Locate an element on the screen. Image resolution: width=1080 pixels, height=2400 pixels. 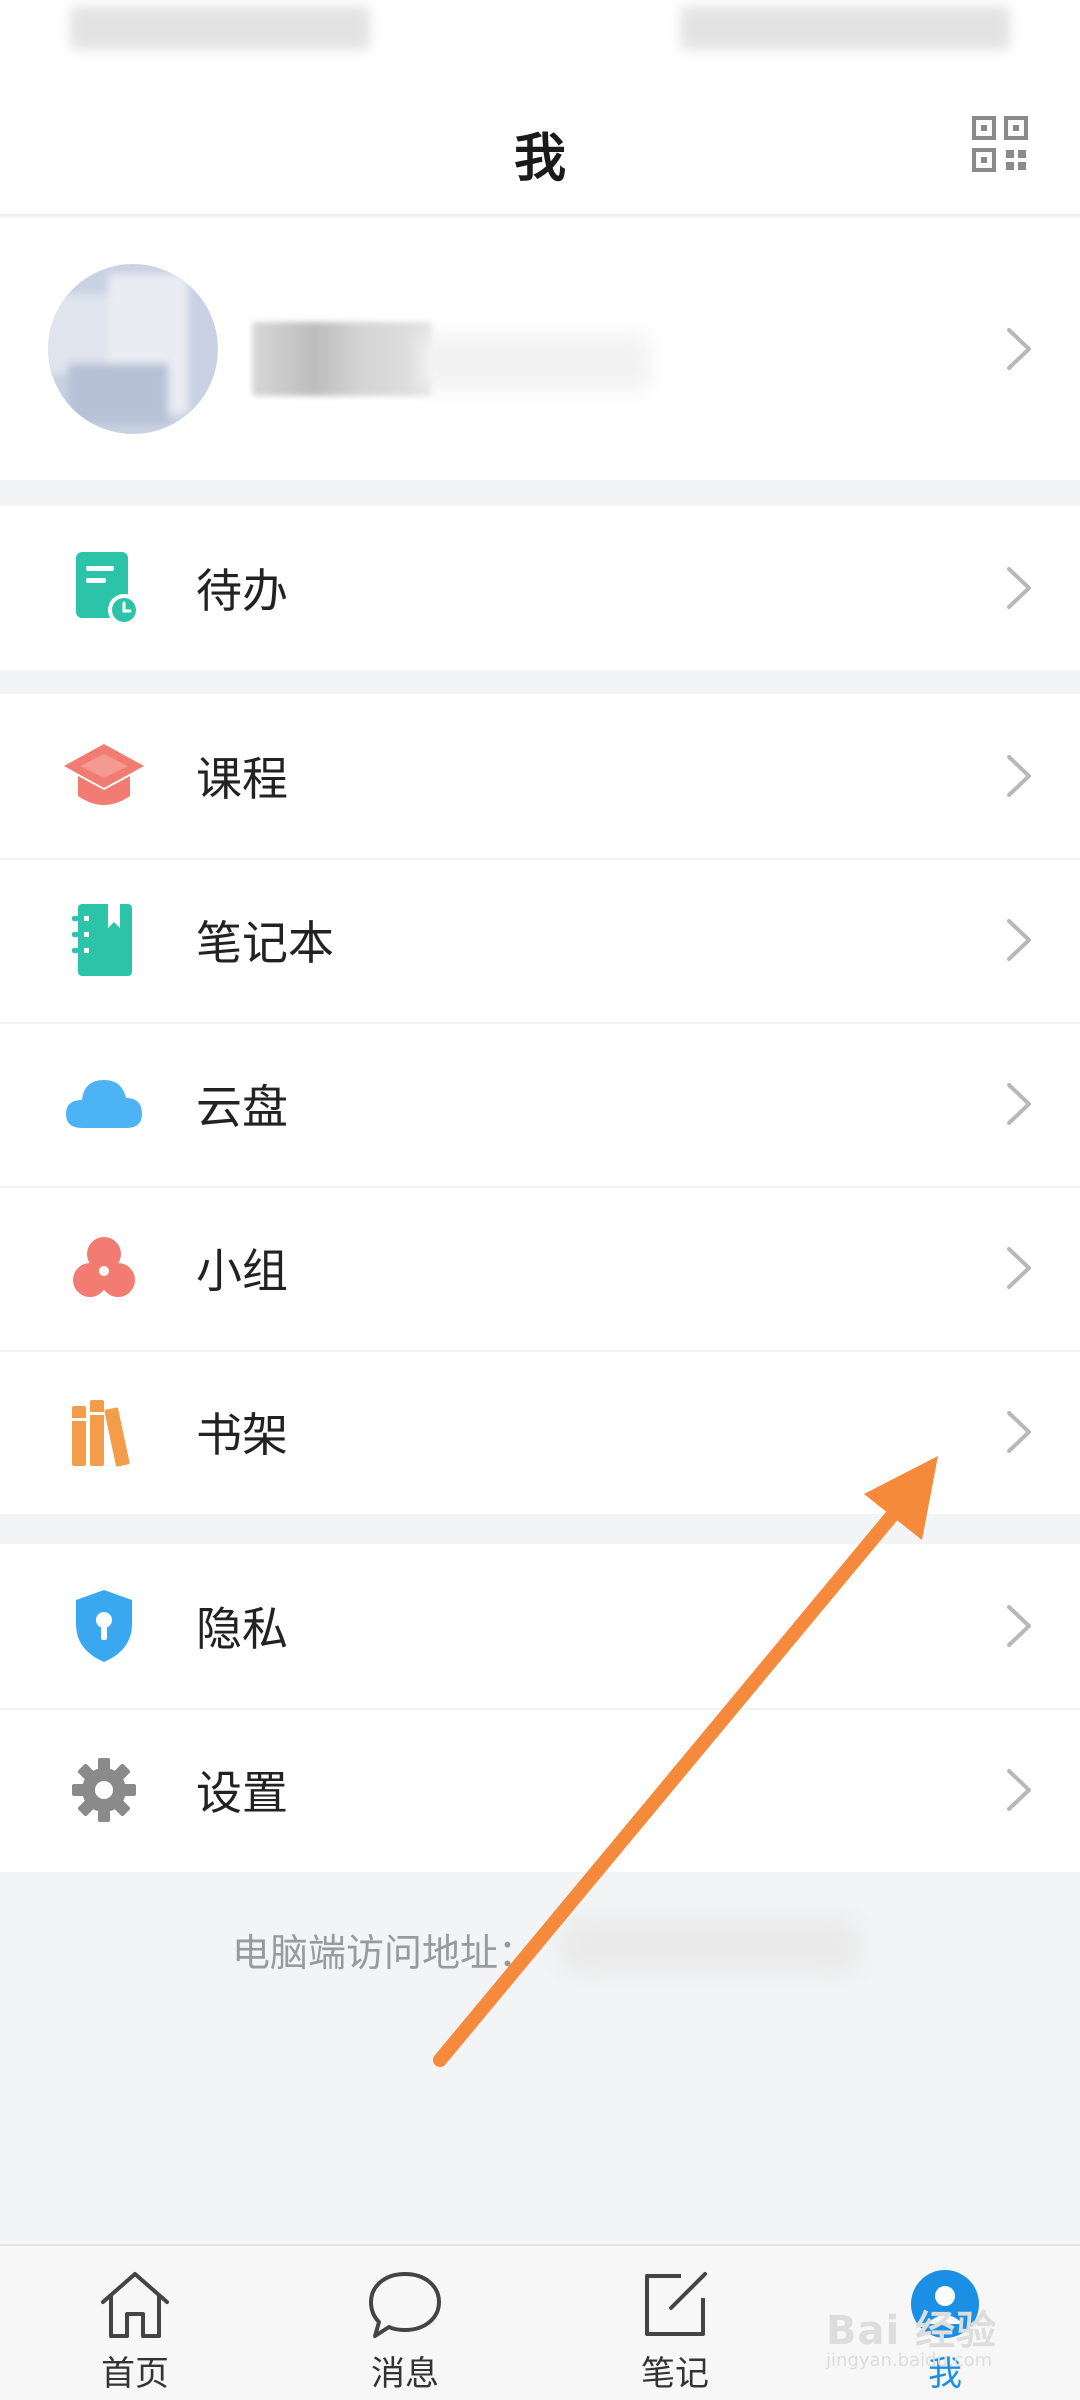
menu-group-todo: 待办 is located at coordinates (540, 588).